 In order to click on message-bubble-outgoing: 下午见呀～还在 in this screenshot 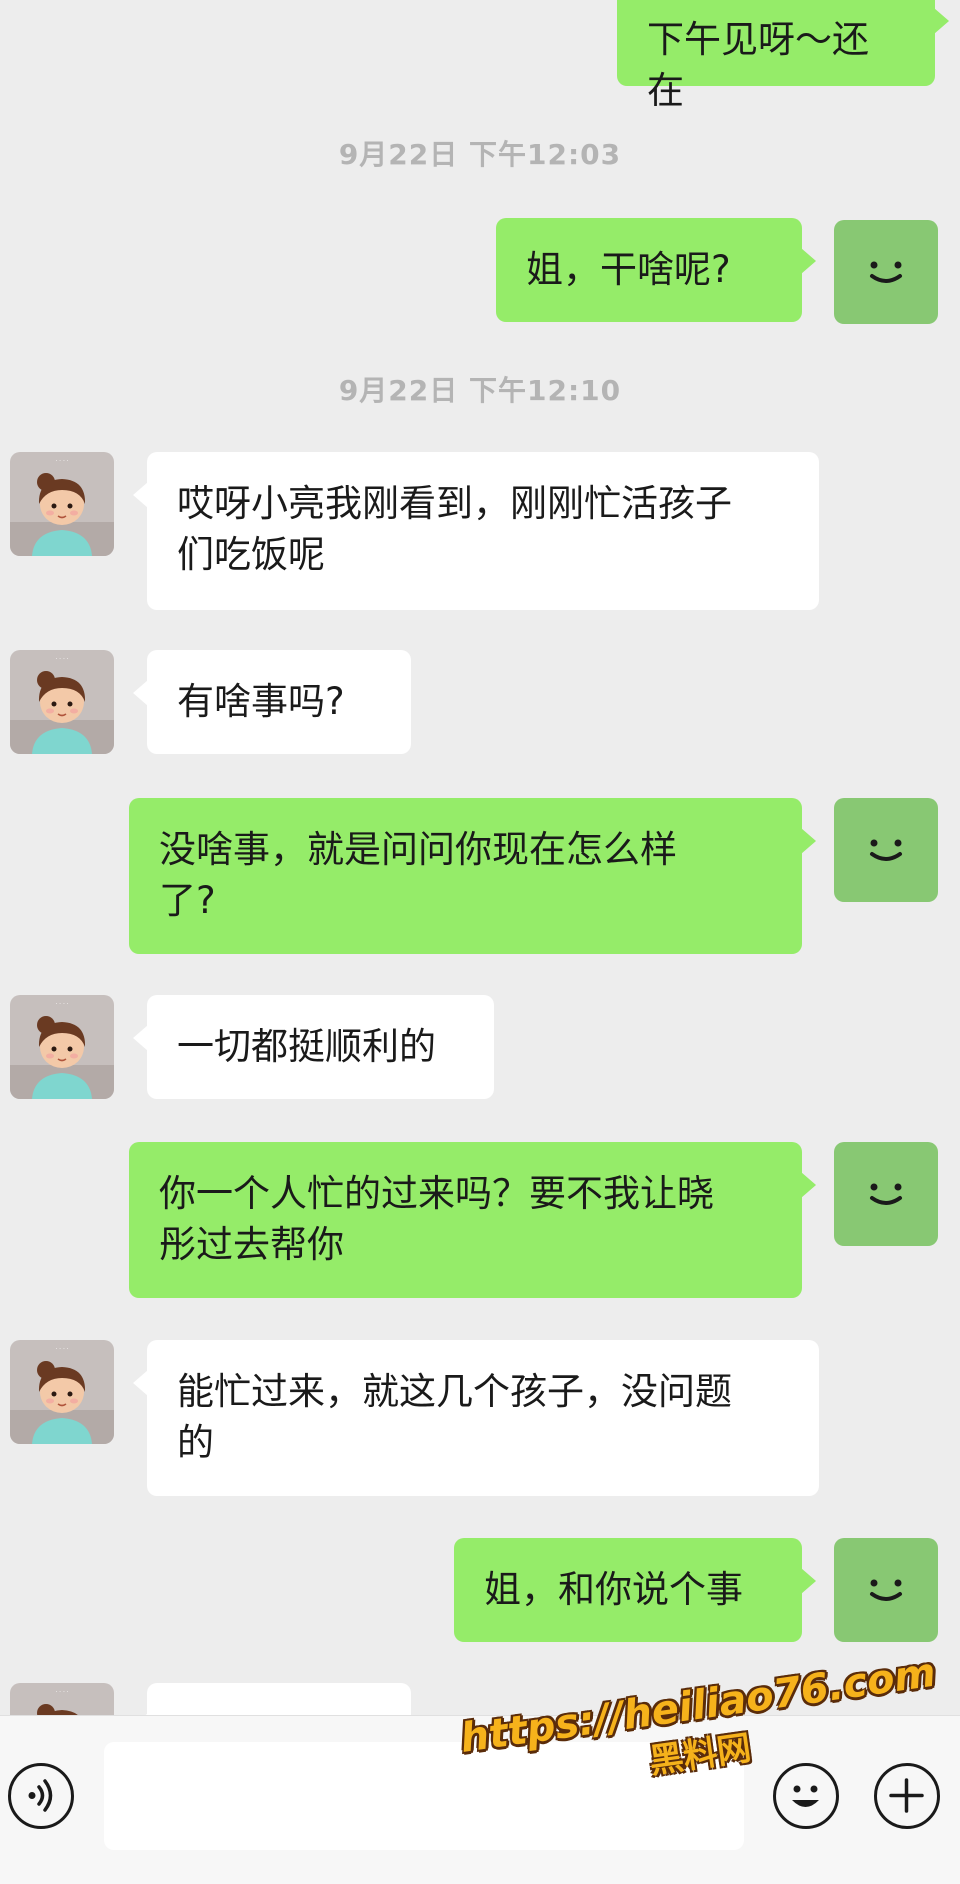, I will do `click(783, 56)`.